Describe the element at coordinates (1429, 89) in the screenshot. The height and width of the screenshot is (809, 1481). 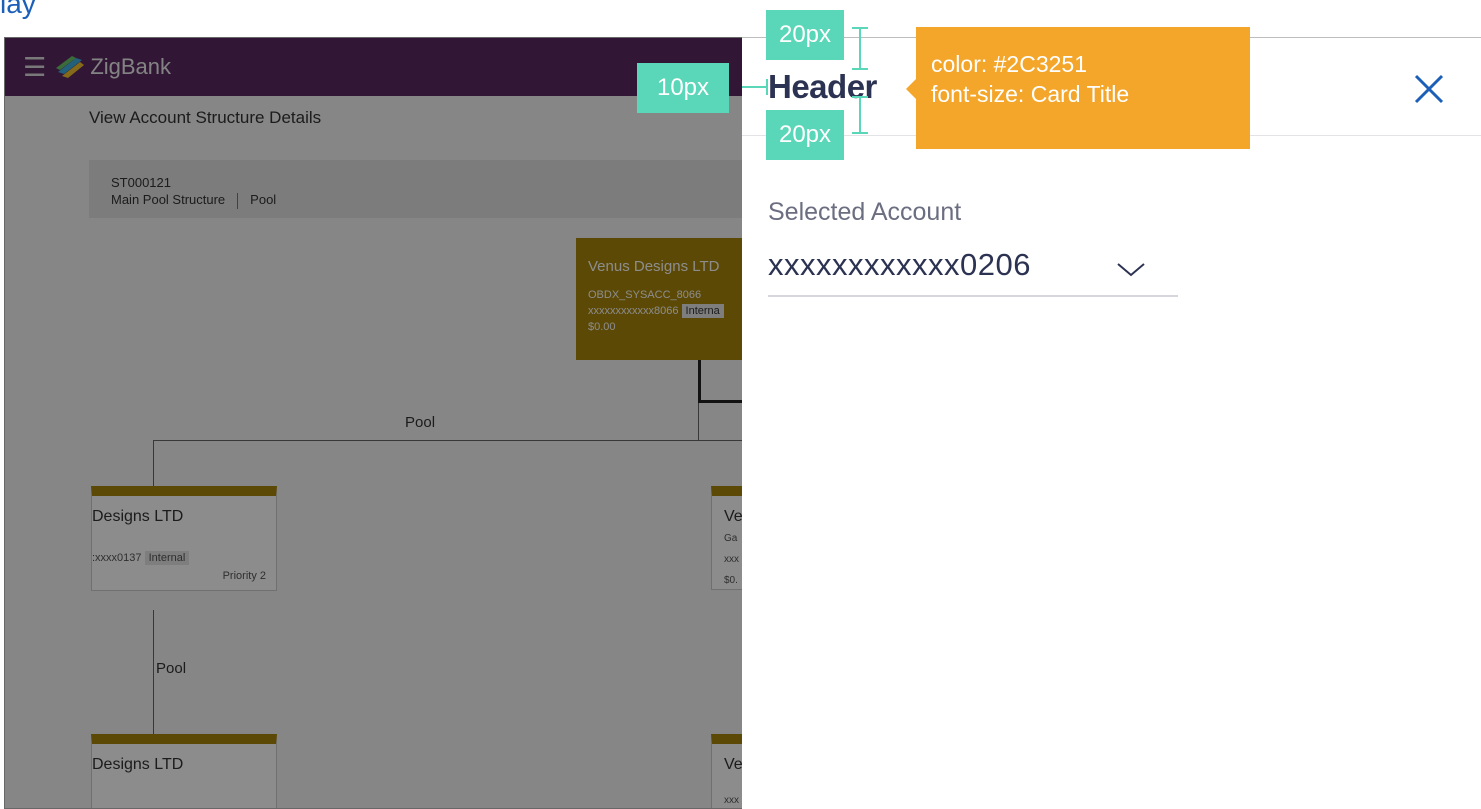
I see `close-icon` at that location.